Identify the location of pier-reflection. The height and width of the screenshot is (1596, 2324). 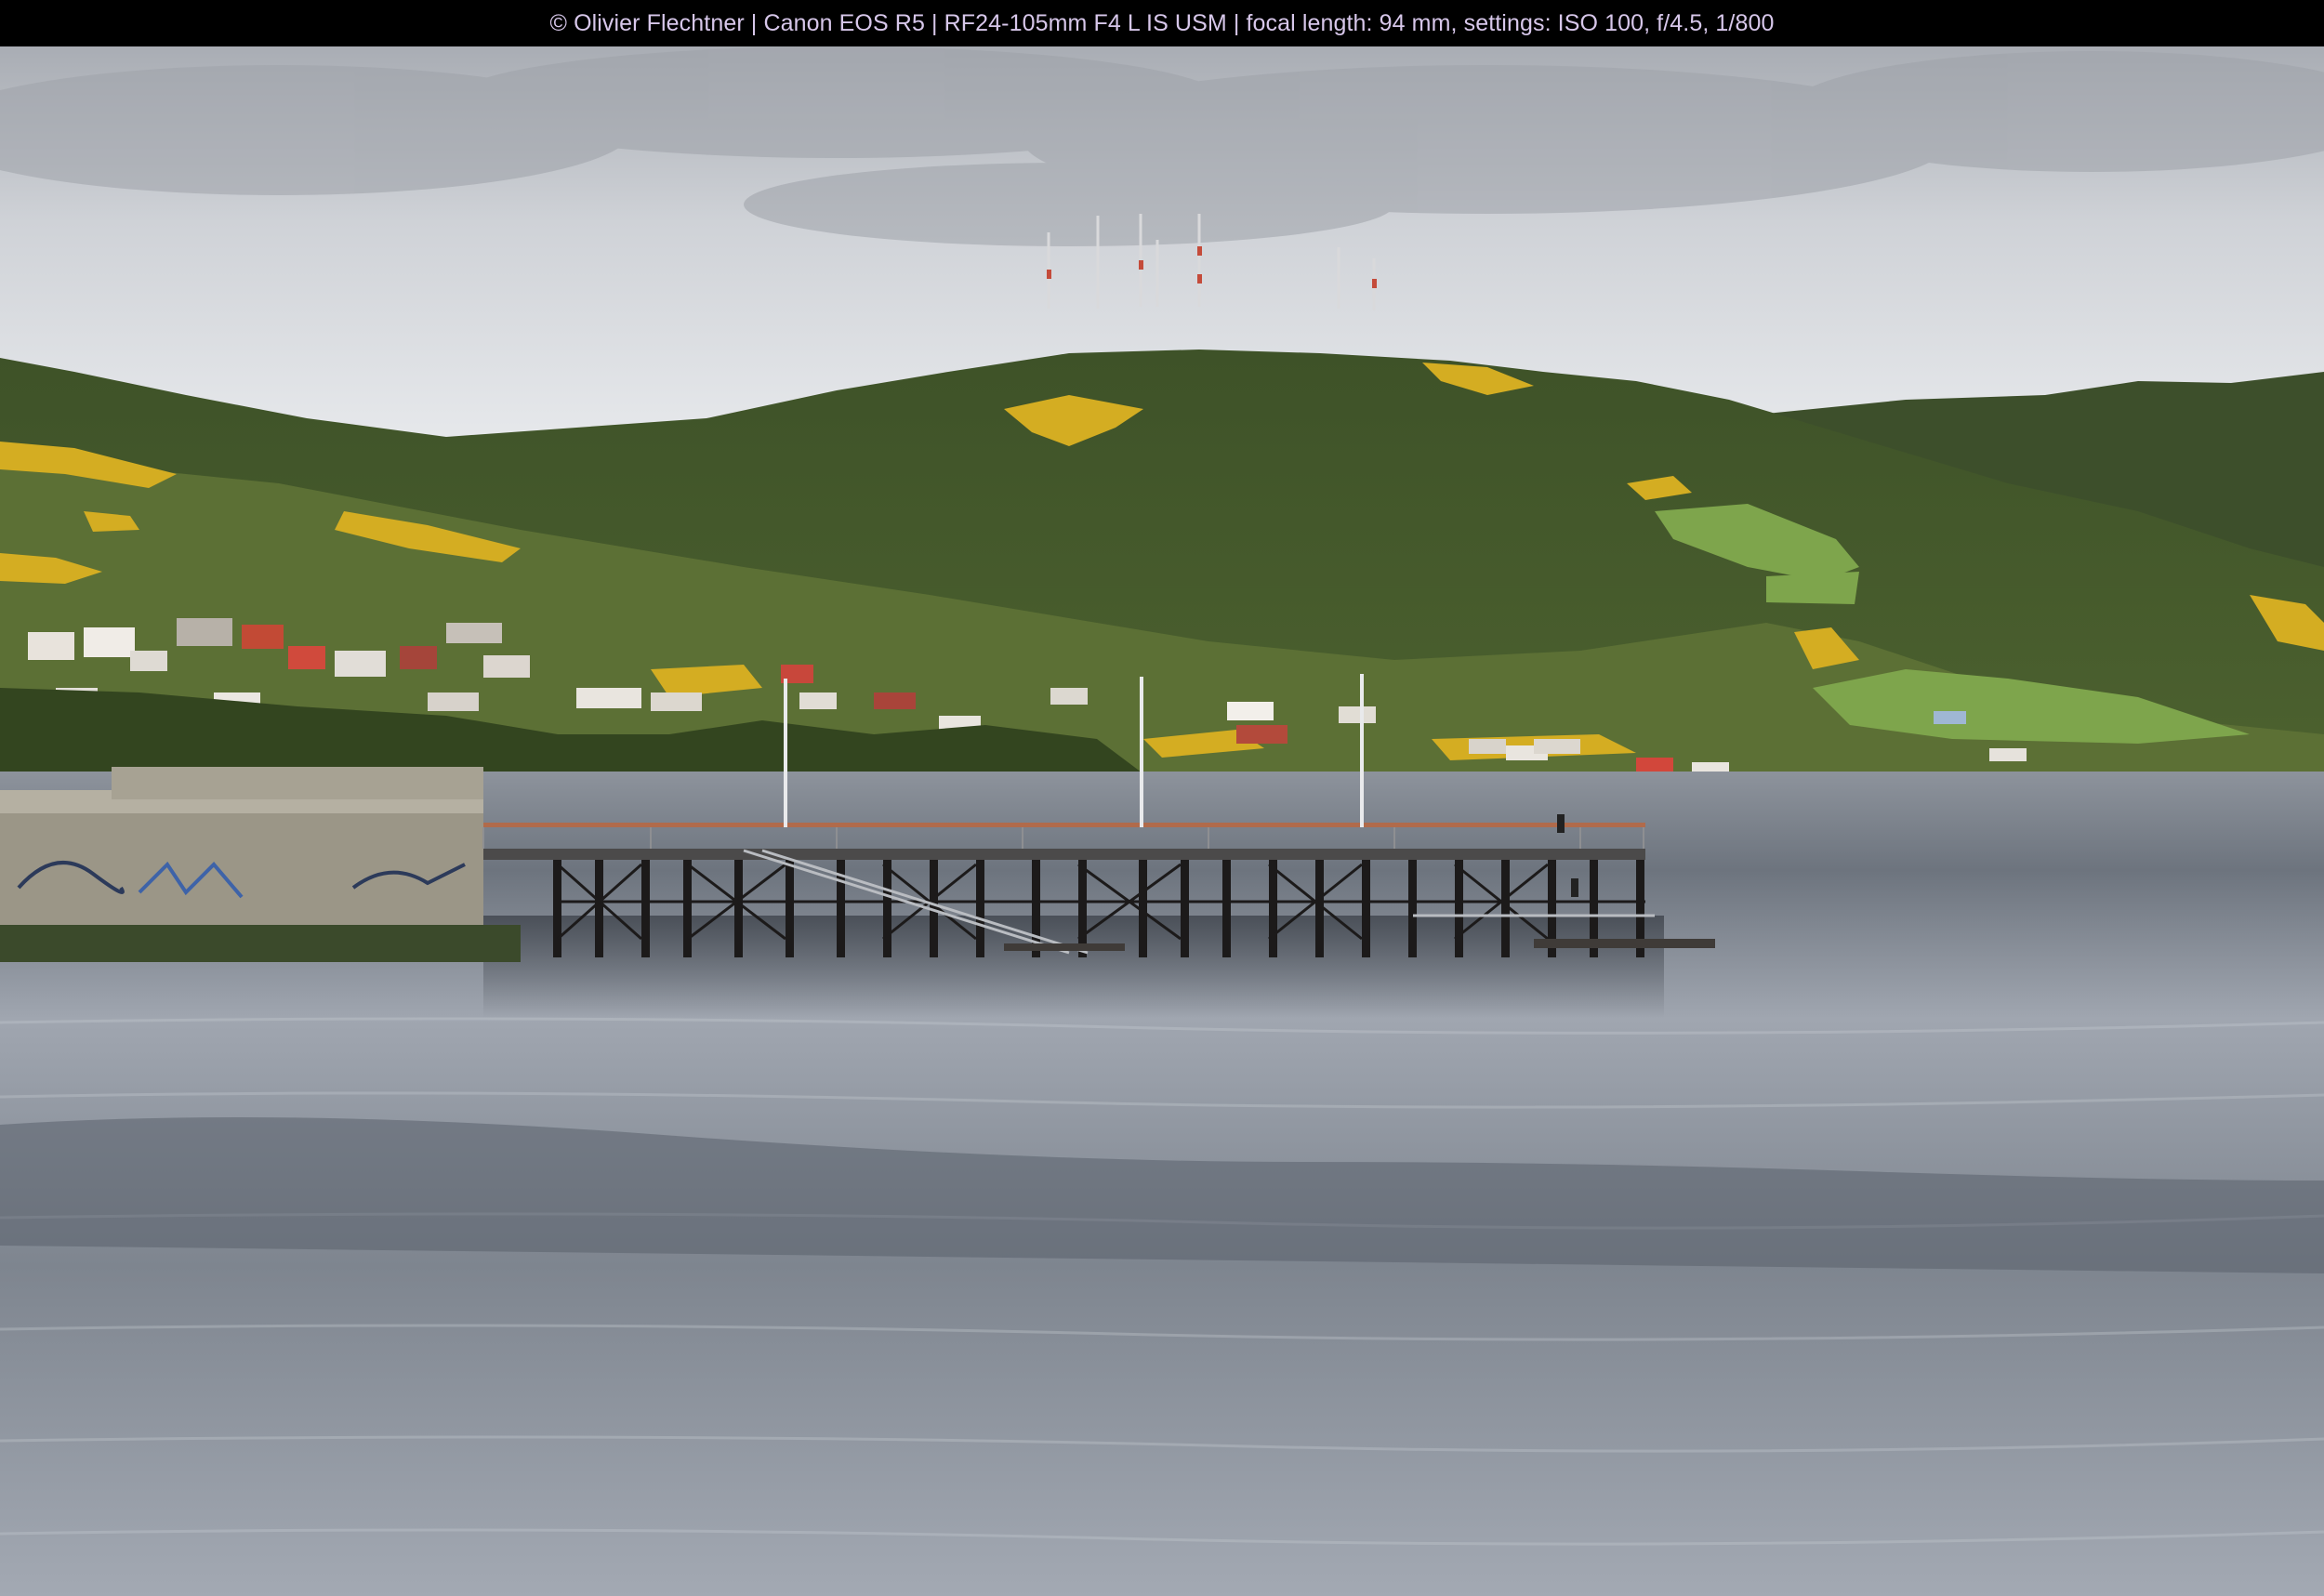
(1073, 967).